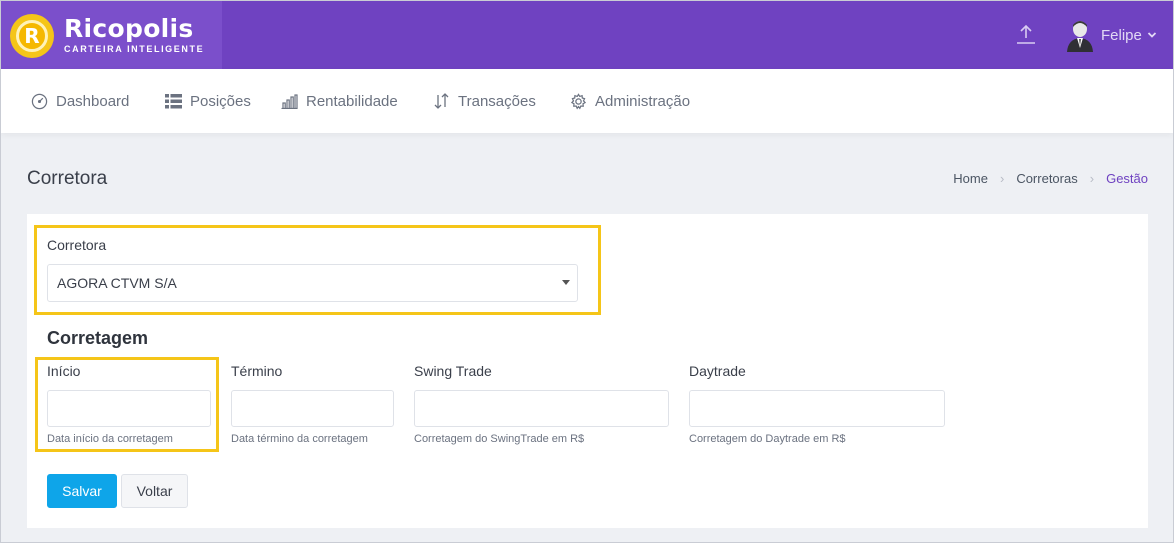 The image size is (1174, 543). I want to click on daytrade-input, so click(817, 408).